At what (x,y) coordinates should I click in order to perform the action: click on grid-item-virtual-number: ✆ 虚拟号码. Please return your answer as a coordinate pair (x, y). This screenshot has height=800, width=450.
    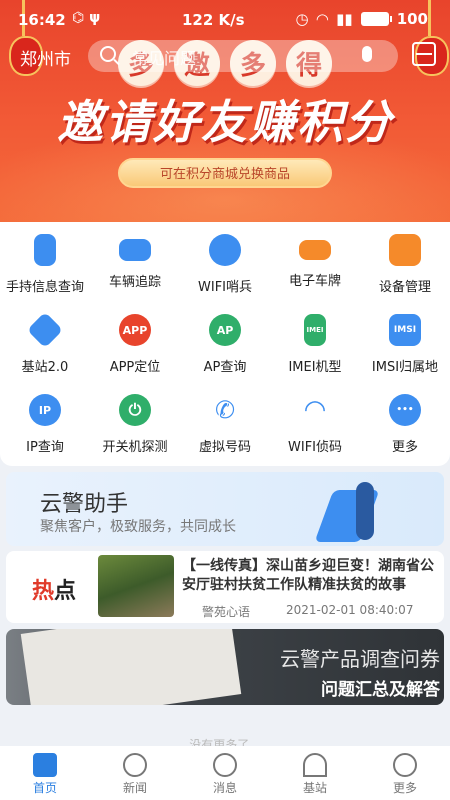
    Looking at the image, I should click on (225, 422).